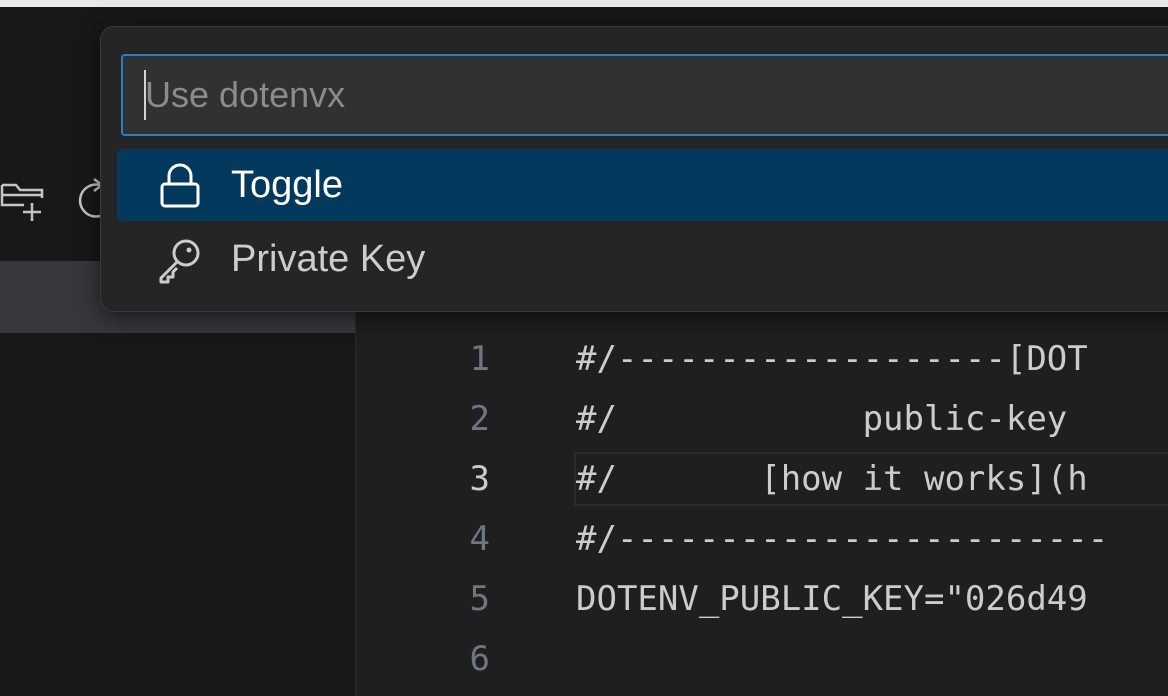 This screenshot has height=696, width=1168. Describe the element at coordinates (479, 539) in the screenshot. I see `line-number: 4` at that location.